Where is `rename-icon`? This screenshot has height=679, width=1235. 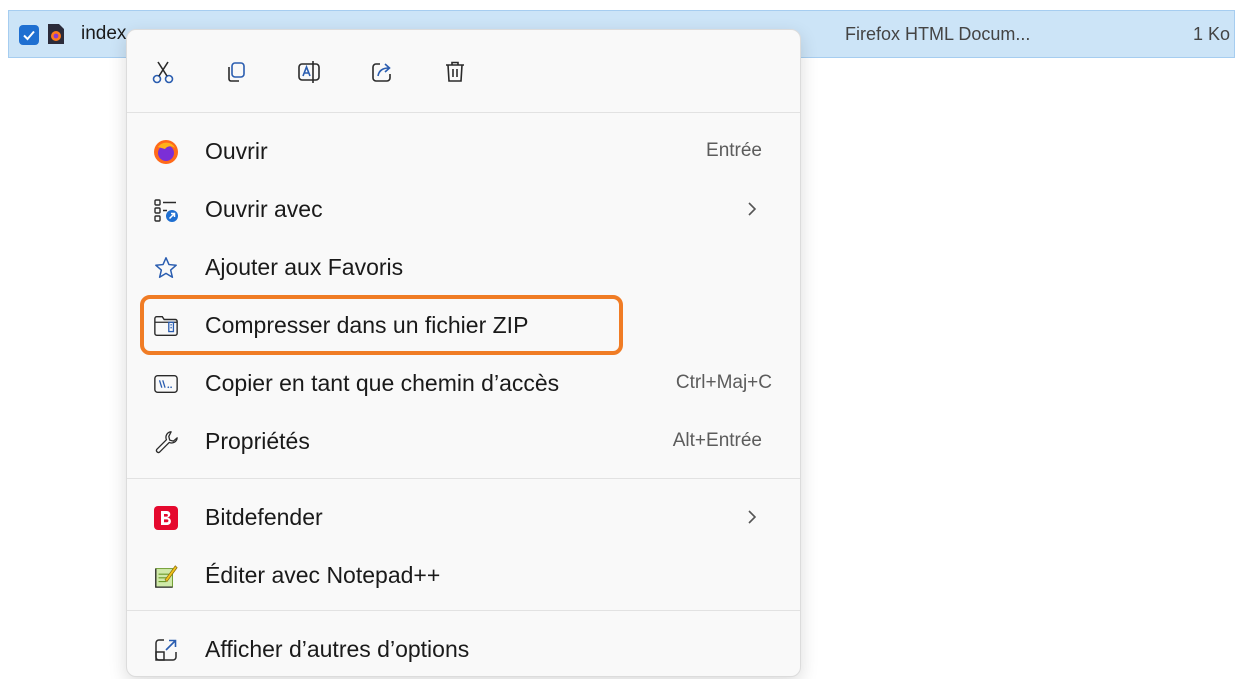
rename-icon is located at coordinates (309, 72).